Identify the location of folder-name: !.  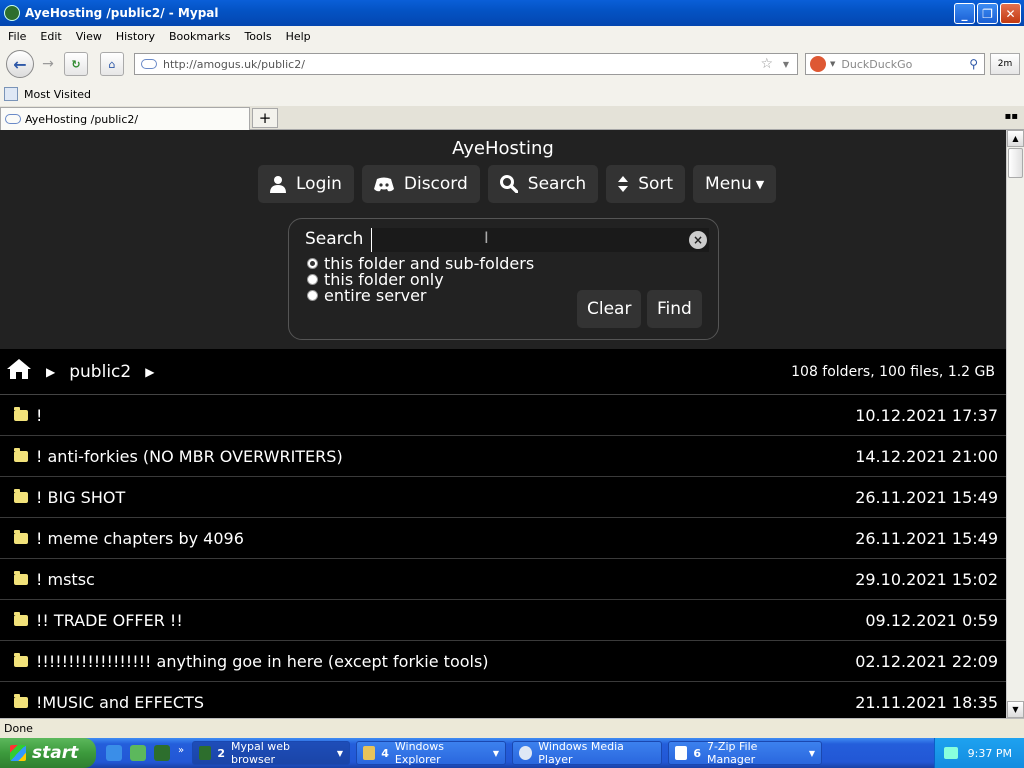
(39, 415).